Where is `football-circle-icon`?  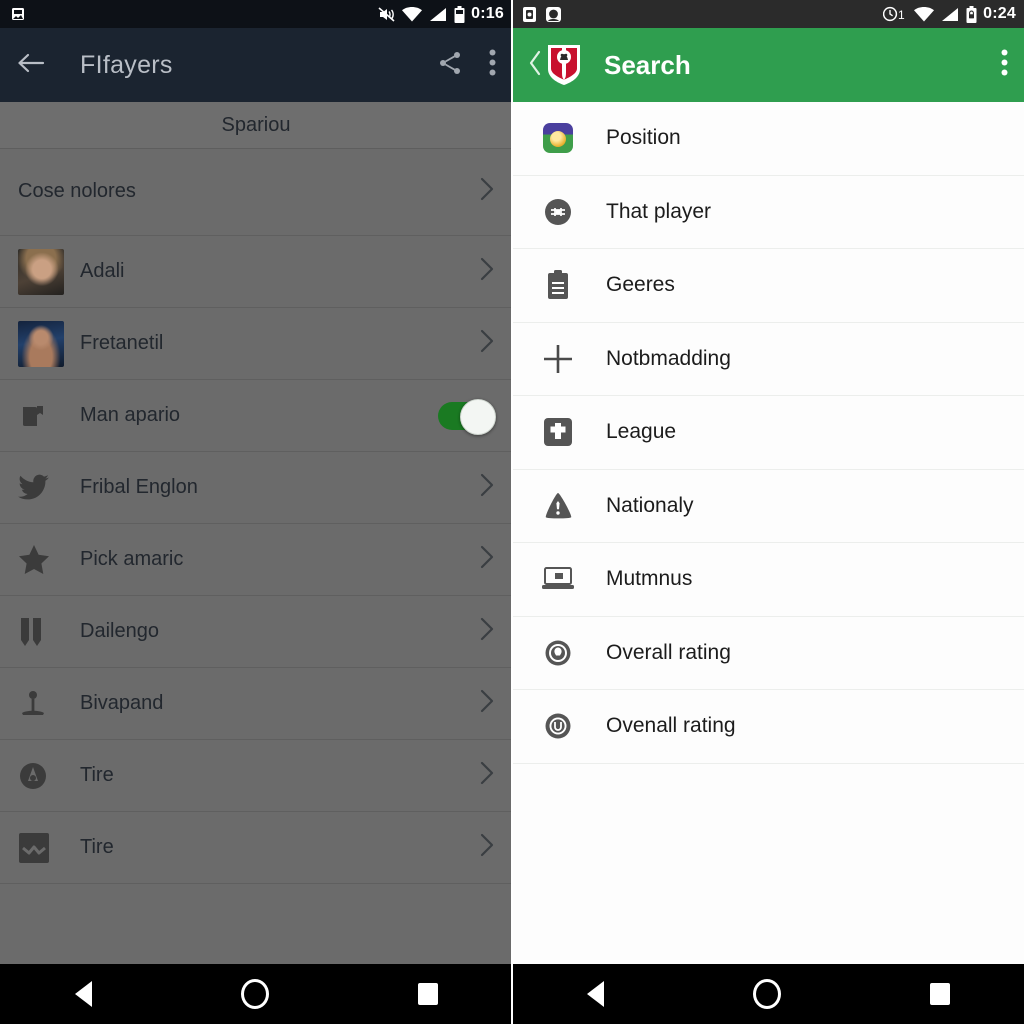
football-circle-icon is located at coordinates (558, 212).